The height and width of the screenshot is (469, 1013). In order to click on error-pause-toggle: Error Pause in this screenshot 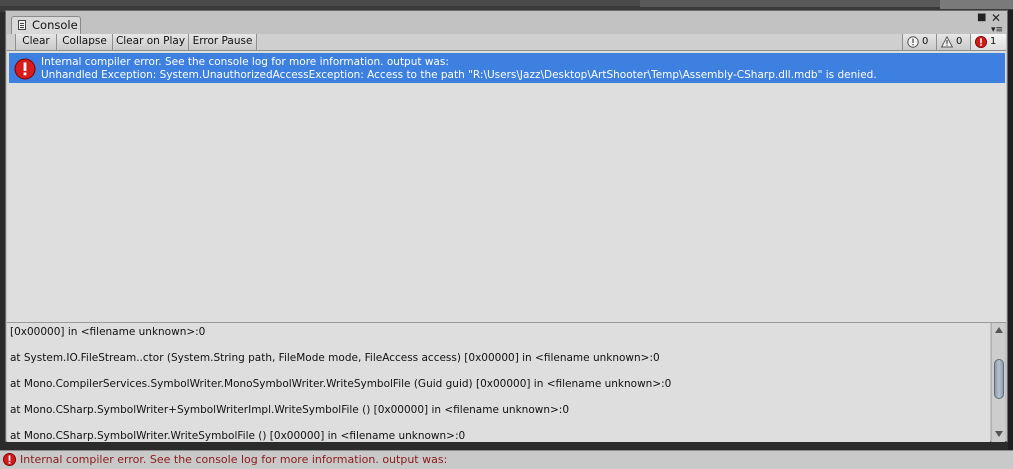, I will do `click(223, 42)`.